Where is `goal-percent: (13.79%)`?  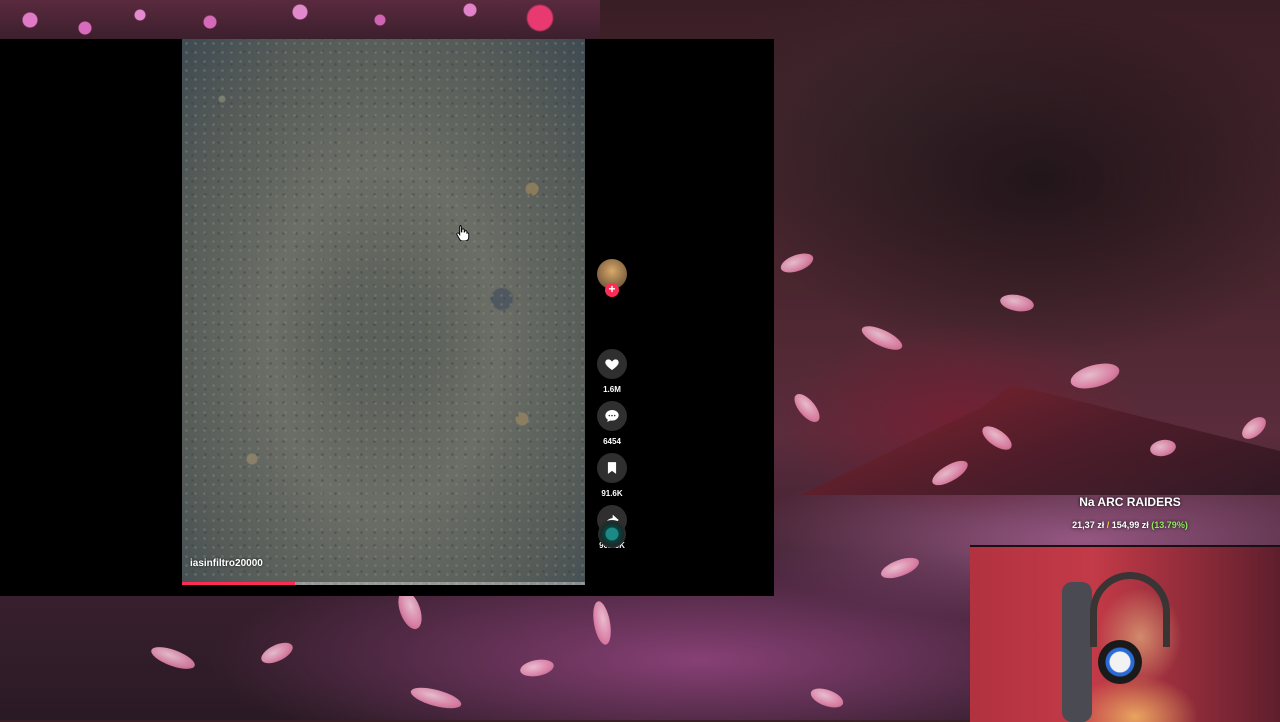
goal-percent: (13.79%) is located at coordinates (1169, 525).